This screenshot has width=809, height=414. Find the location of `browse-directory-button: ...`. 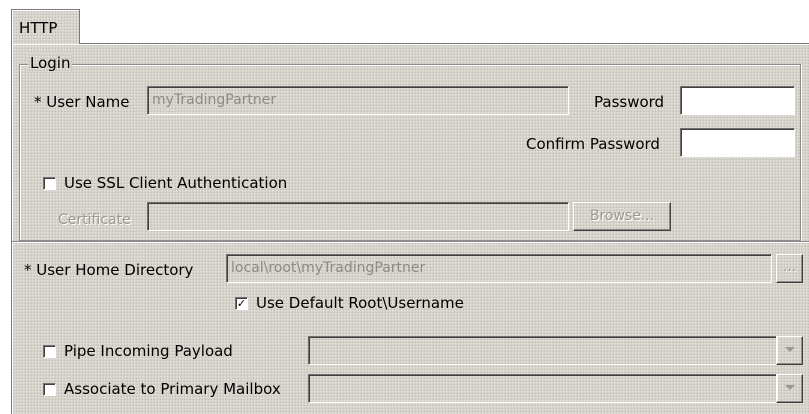

browse-directory-button: ... is located at coordinates (789, 268).